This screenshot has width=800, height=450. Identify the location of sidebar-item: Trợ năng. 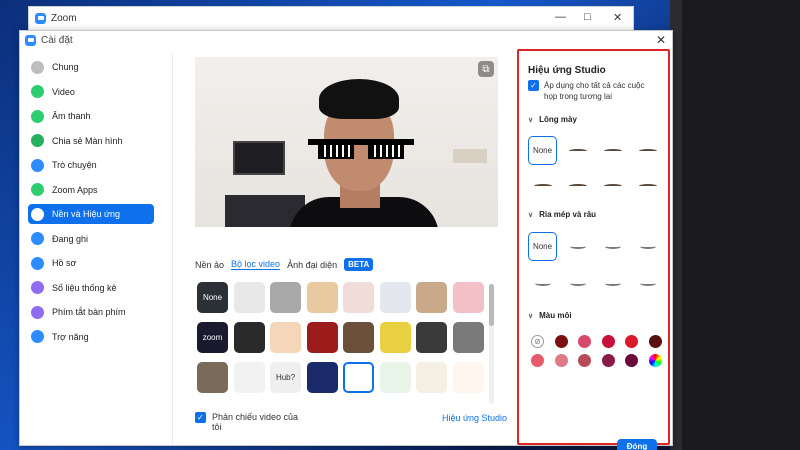
(91, 337).